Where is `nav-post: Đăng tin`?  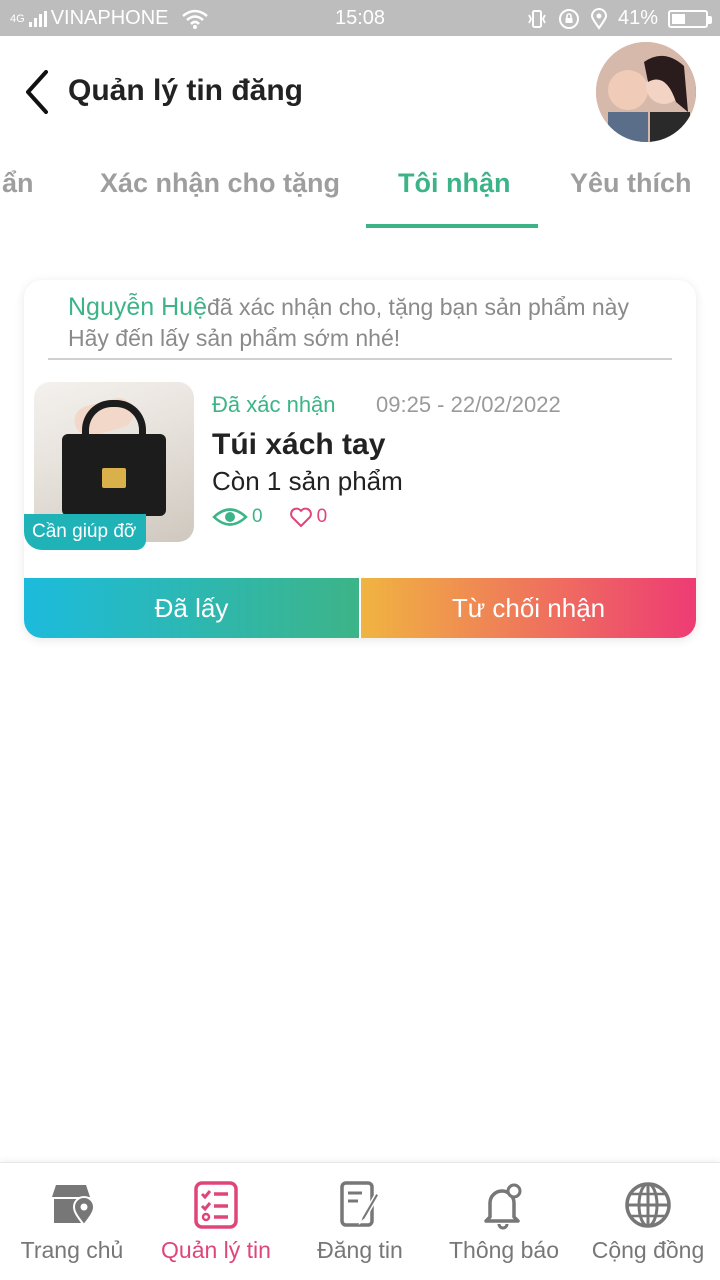
nav-post: Đăng tin is located at coordinates (360, 1221).